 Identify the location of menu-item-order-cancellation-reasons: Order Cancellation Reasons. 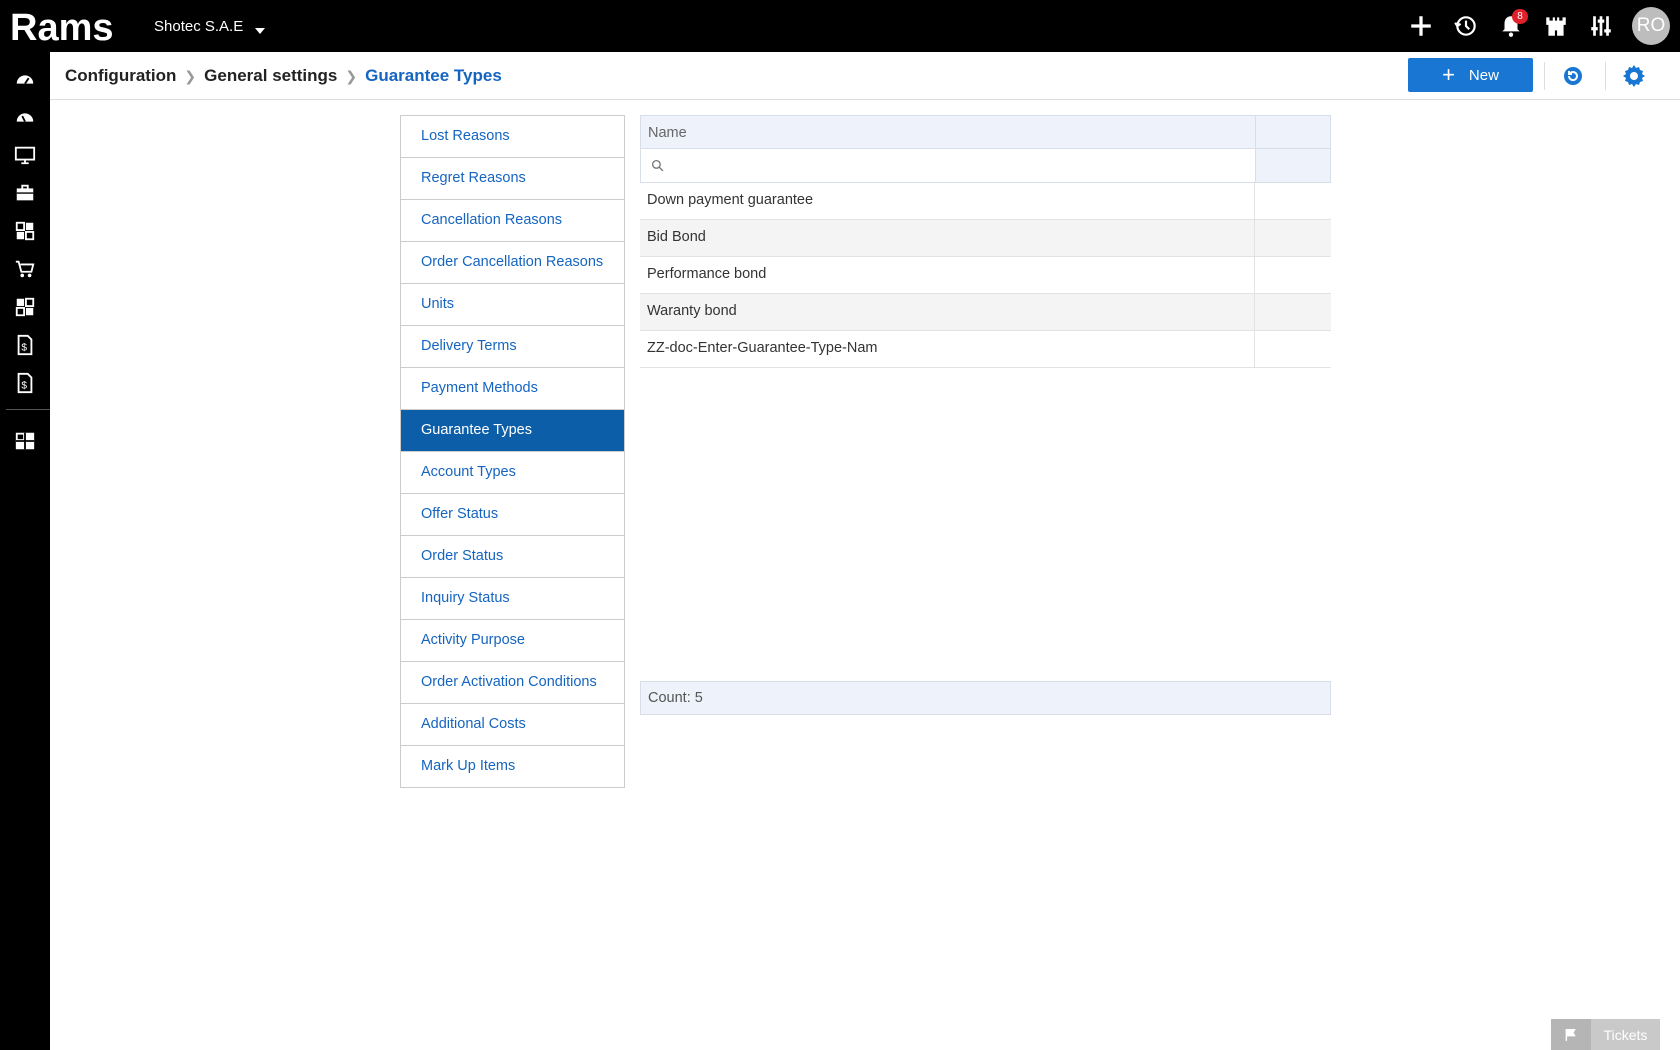
(512, 263).